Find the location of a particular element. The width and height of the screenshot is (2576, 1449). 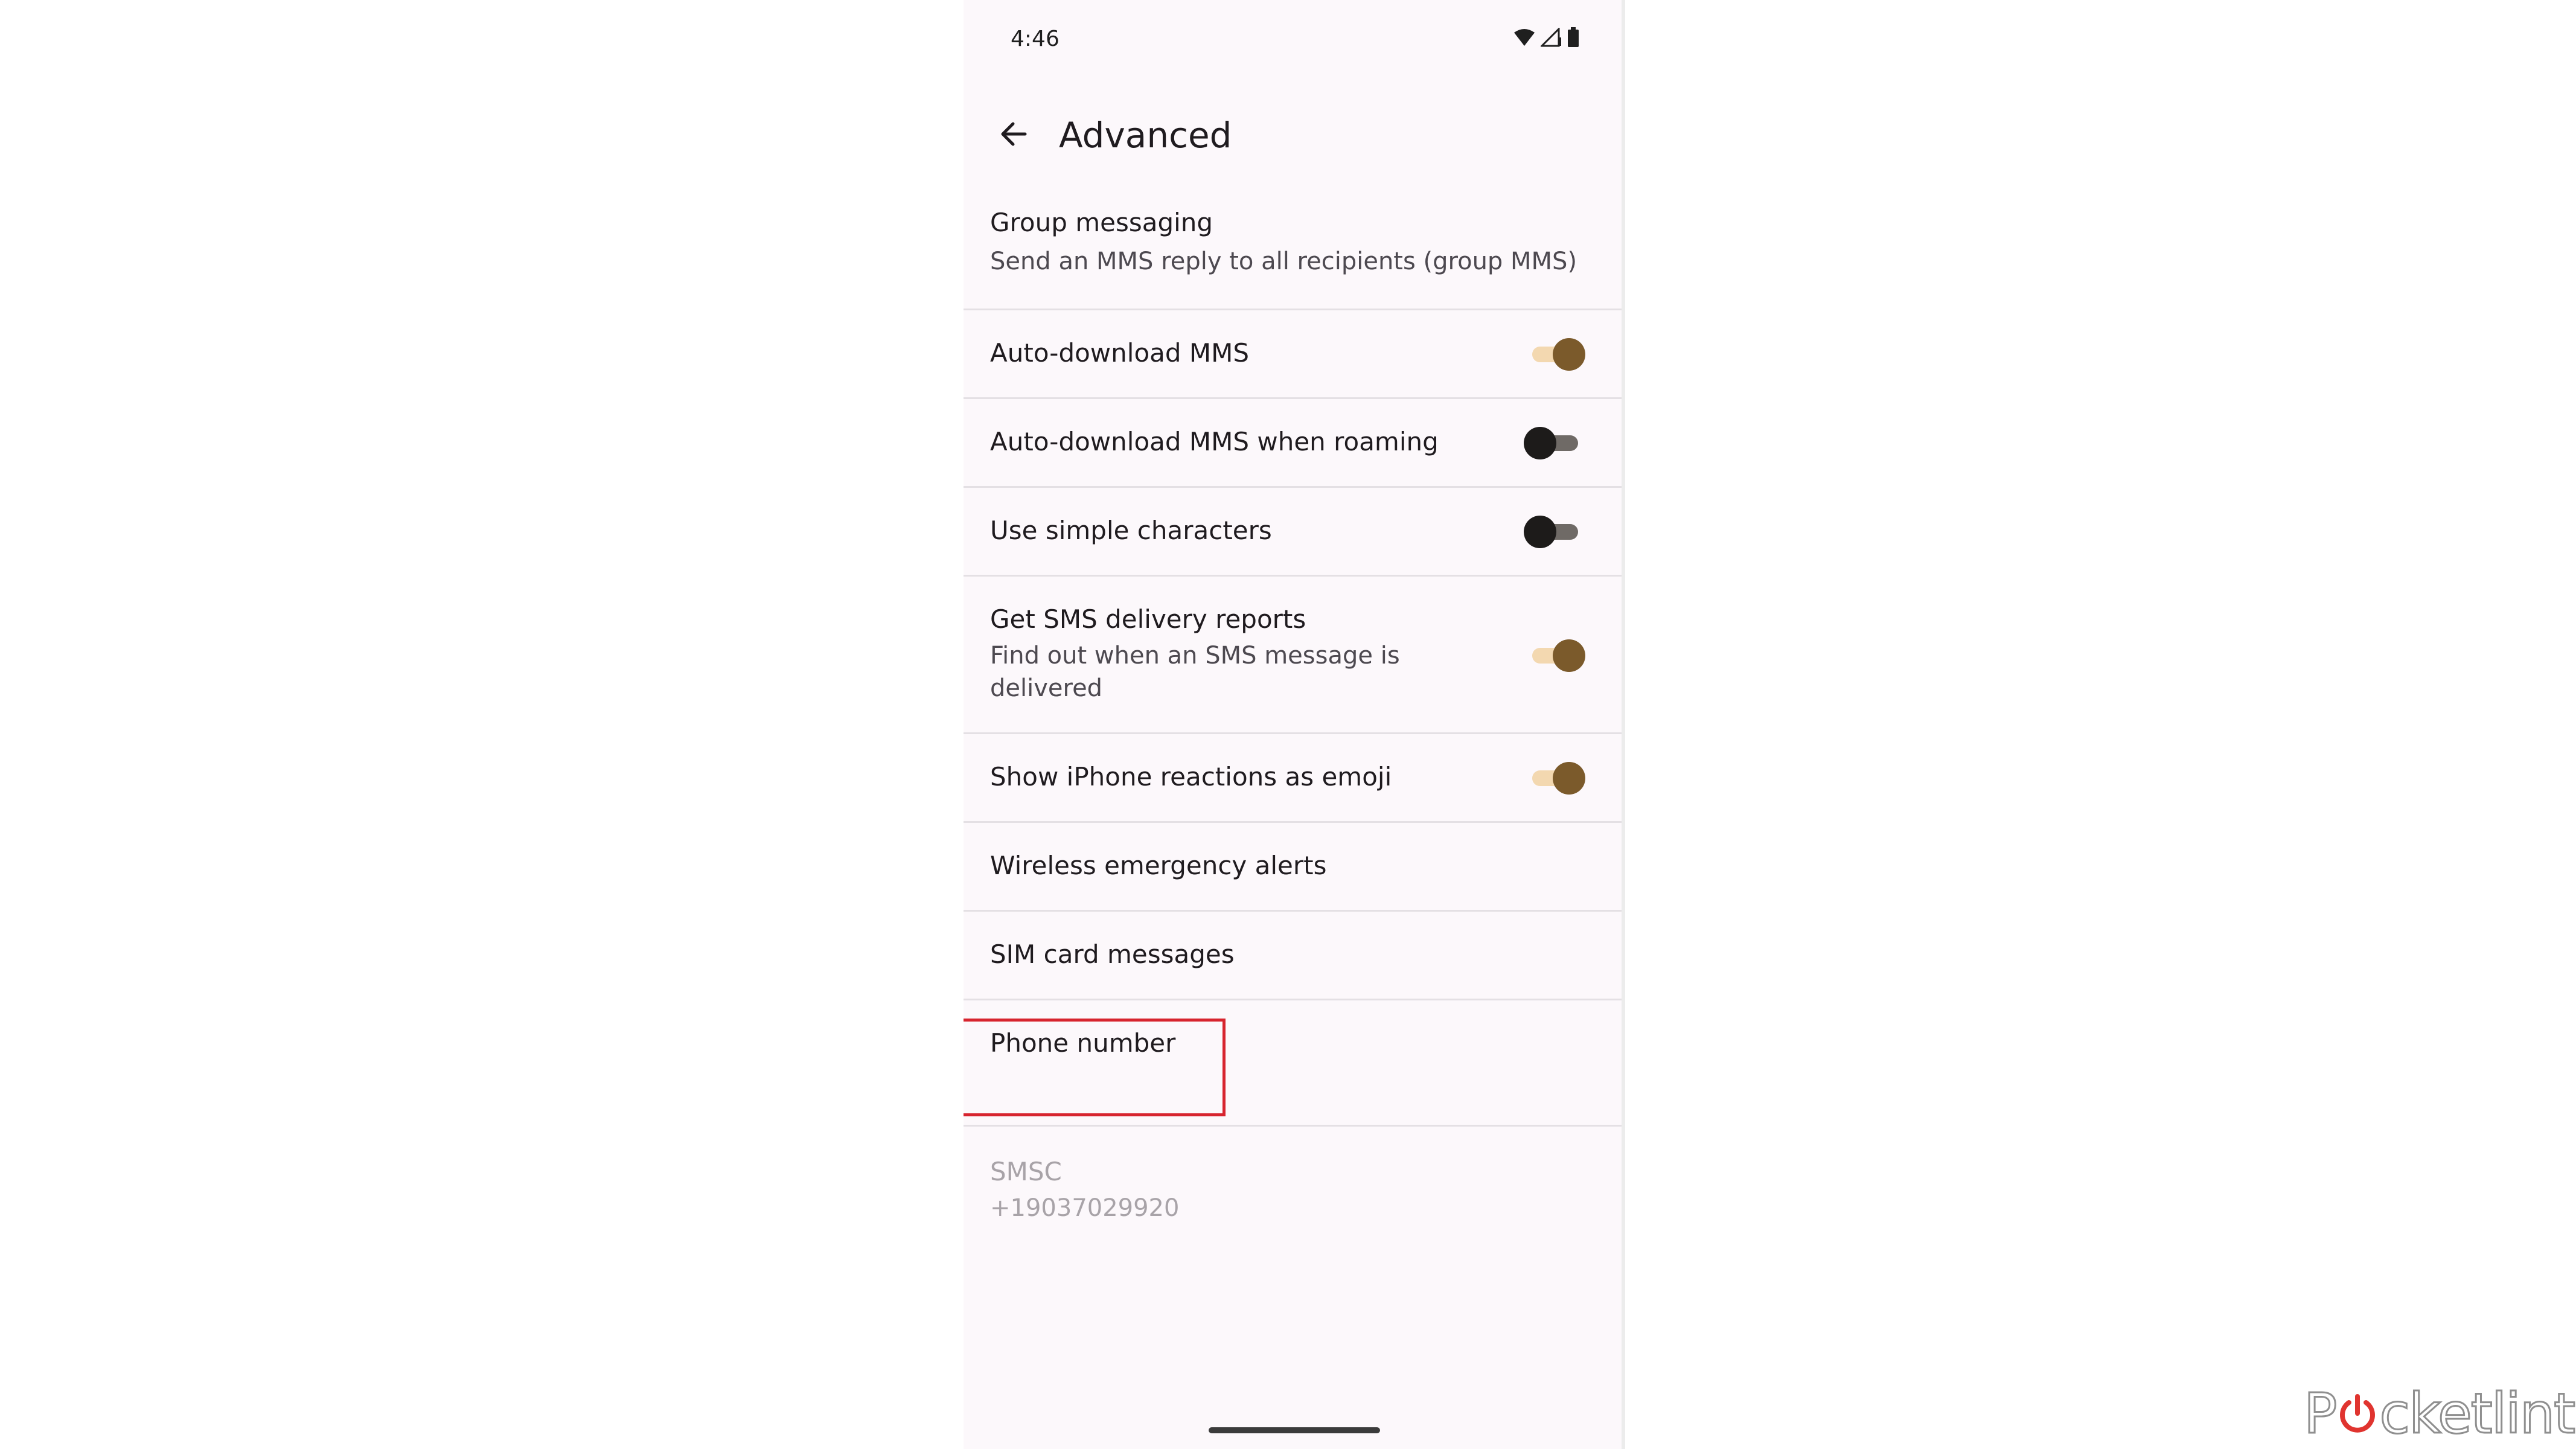

home-indicator is located at coordinates (1294, 1430).